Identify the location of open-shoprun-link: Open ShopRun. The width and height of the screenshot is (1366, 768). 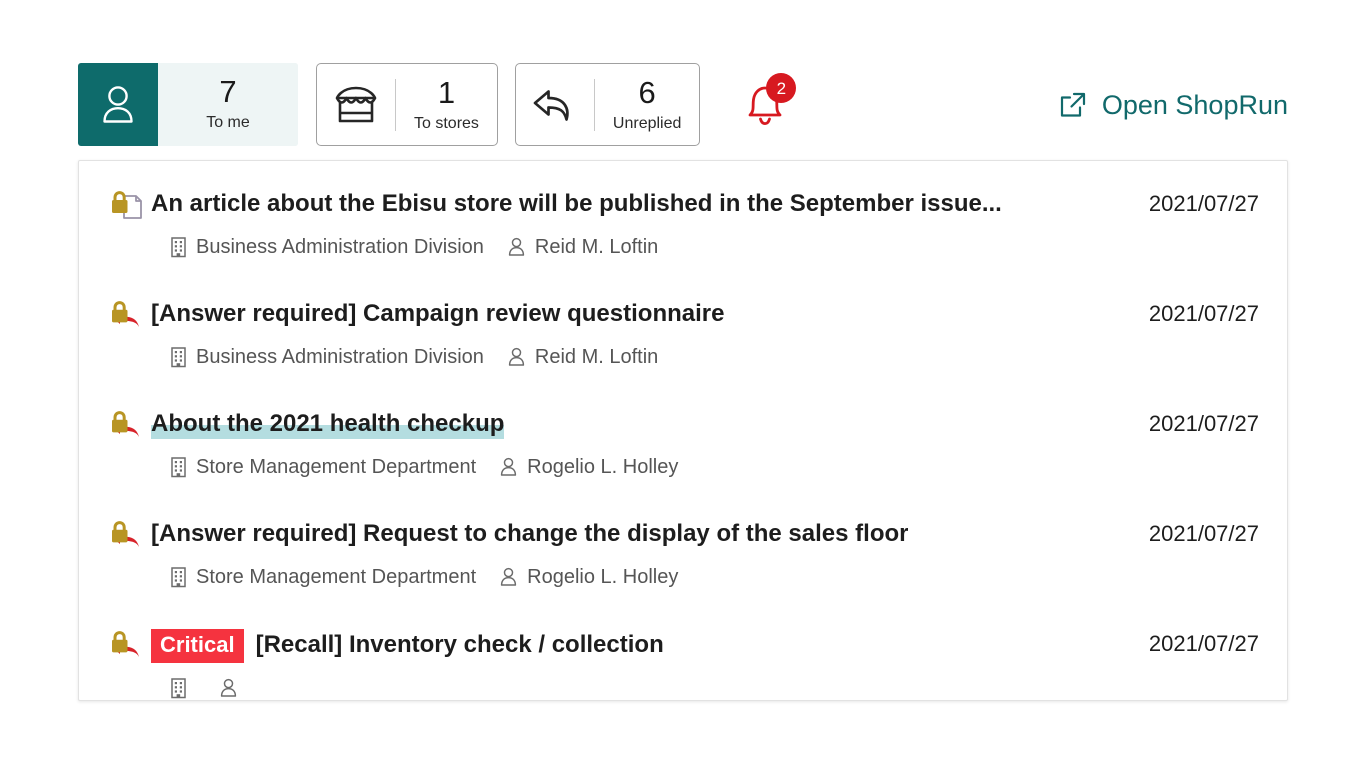
(1173, 104).